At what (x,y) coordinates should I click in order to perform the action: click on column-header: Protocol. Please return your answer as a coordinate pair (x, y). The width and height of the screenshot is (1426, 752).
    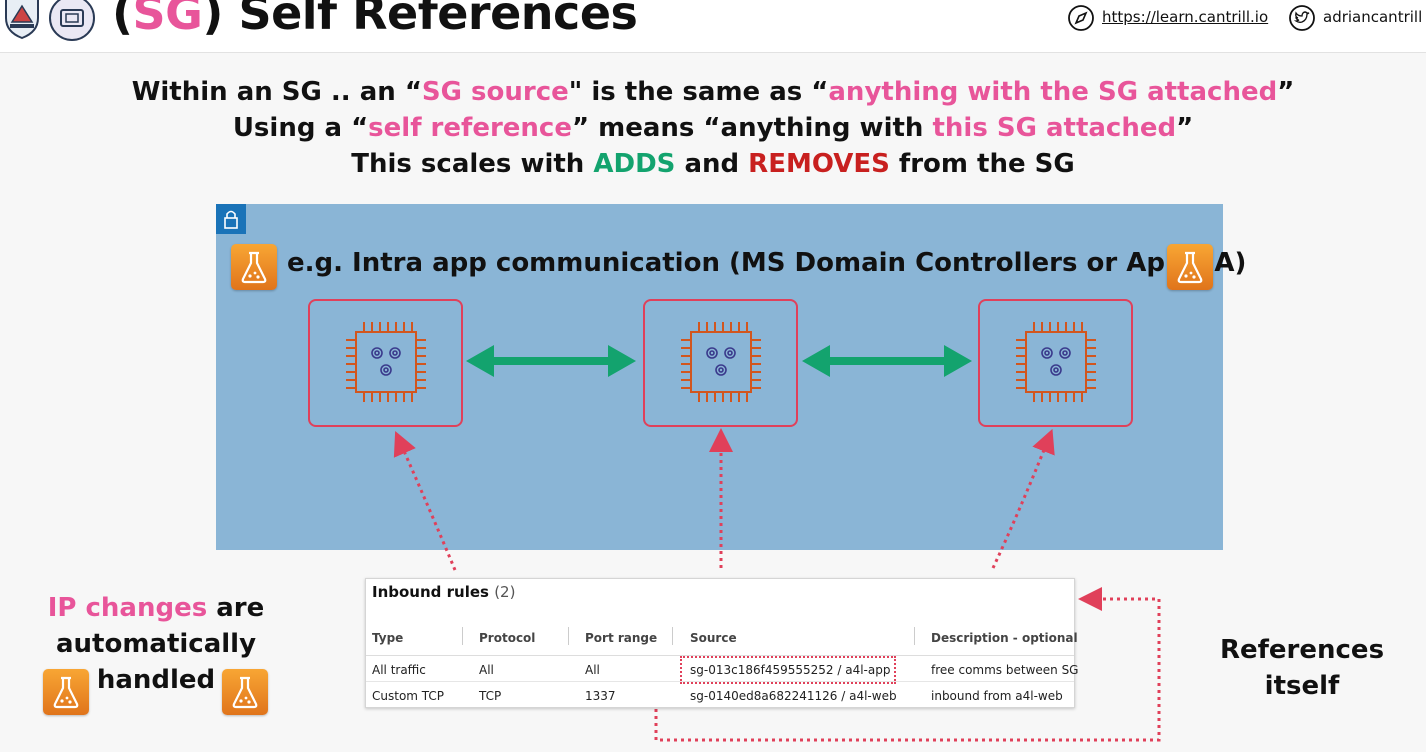
    Looking at the image, I should click on (507, 638).